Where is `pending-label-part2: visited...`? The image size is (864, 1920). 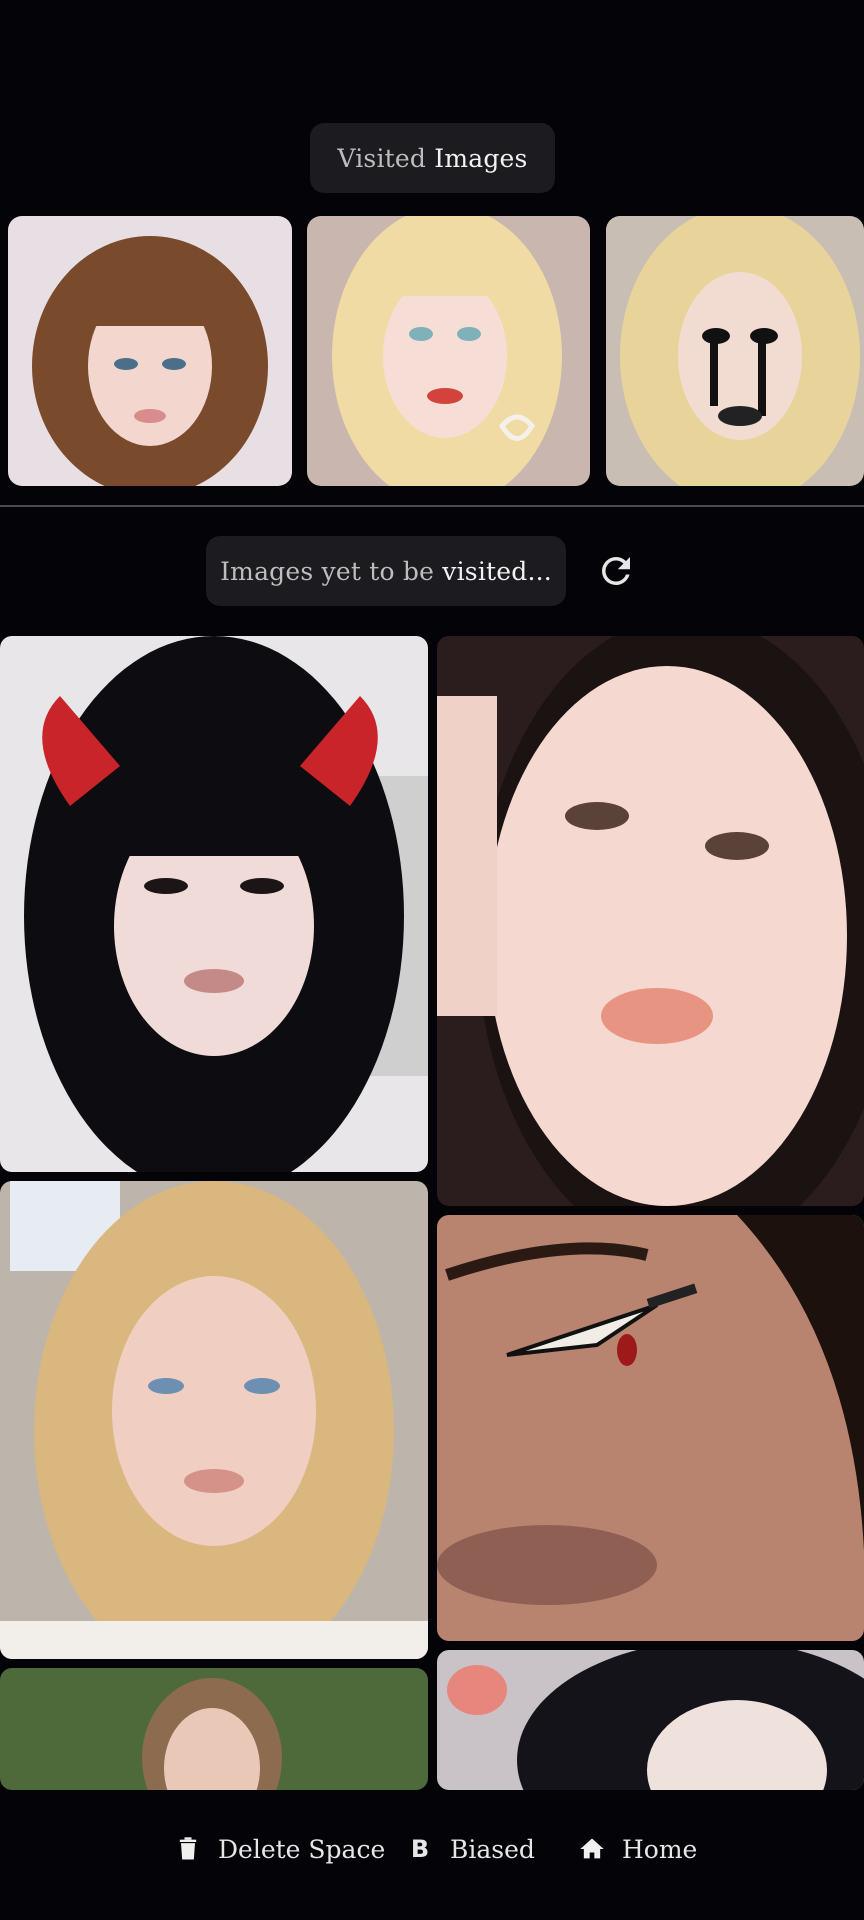
pending-label-part2: visited... is located at coordinates (497, 571).